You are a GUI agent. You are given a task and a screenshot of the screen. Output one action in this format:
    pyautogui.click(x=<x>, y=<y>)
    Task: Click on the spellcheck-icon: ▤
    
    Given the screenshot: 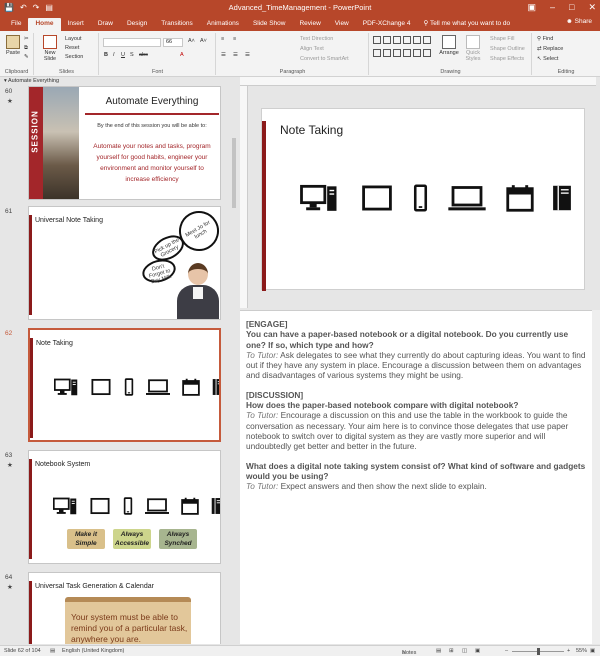 What is the action you would take?
    pyautogui.click(x=52, y=651)
    